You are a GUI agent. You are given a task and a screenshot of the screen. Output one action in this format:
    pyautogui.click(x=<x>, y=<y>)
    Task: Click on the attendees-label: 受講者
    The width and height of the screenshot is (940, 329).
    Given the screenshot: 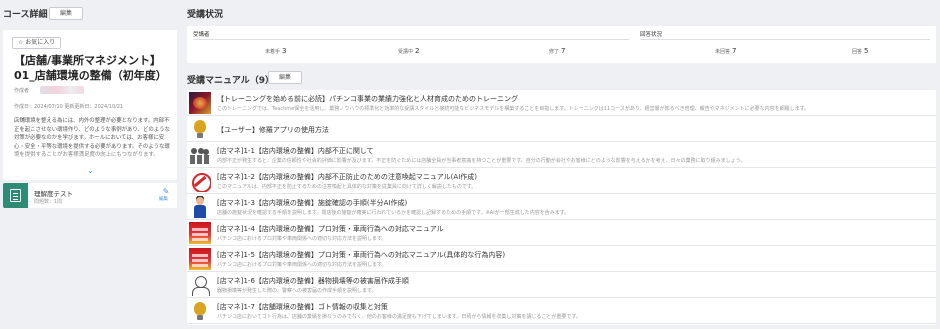 What is the action you would take?
    pyautogui.click(x=201, y=35)
    